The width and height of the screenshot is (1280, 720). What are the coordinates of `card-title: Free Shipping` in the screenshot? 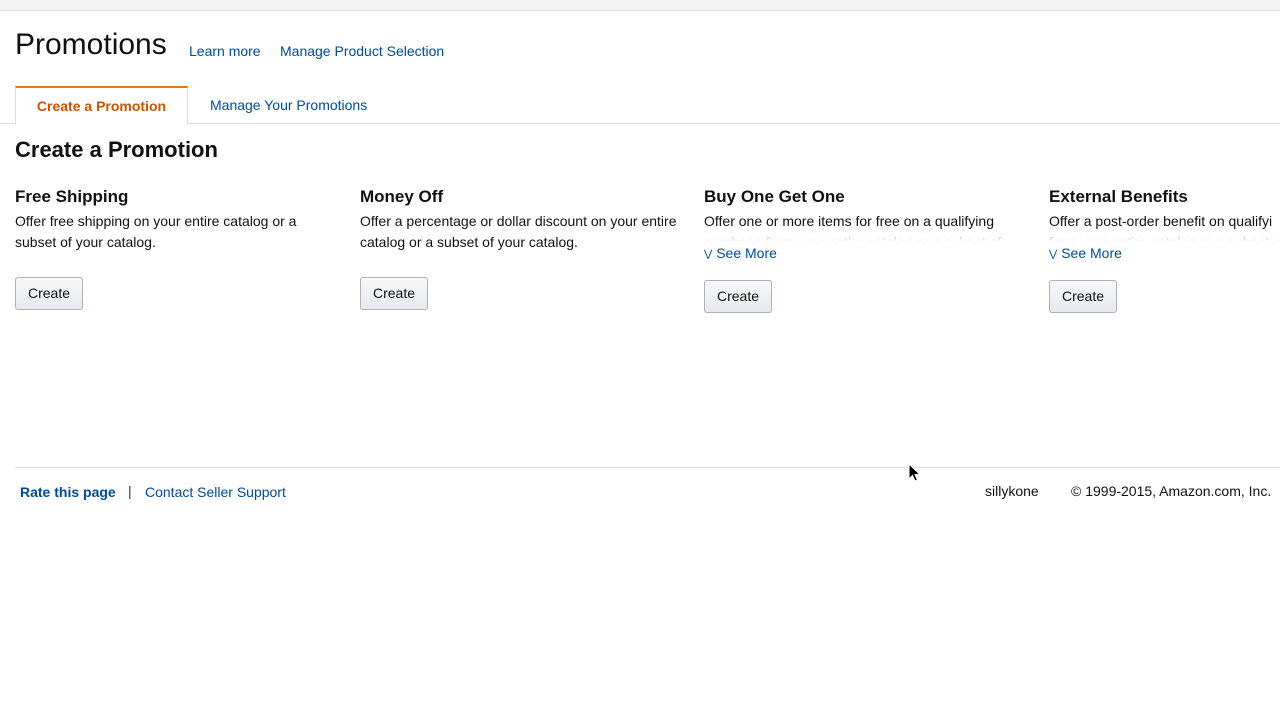 It's located at (72, 196).